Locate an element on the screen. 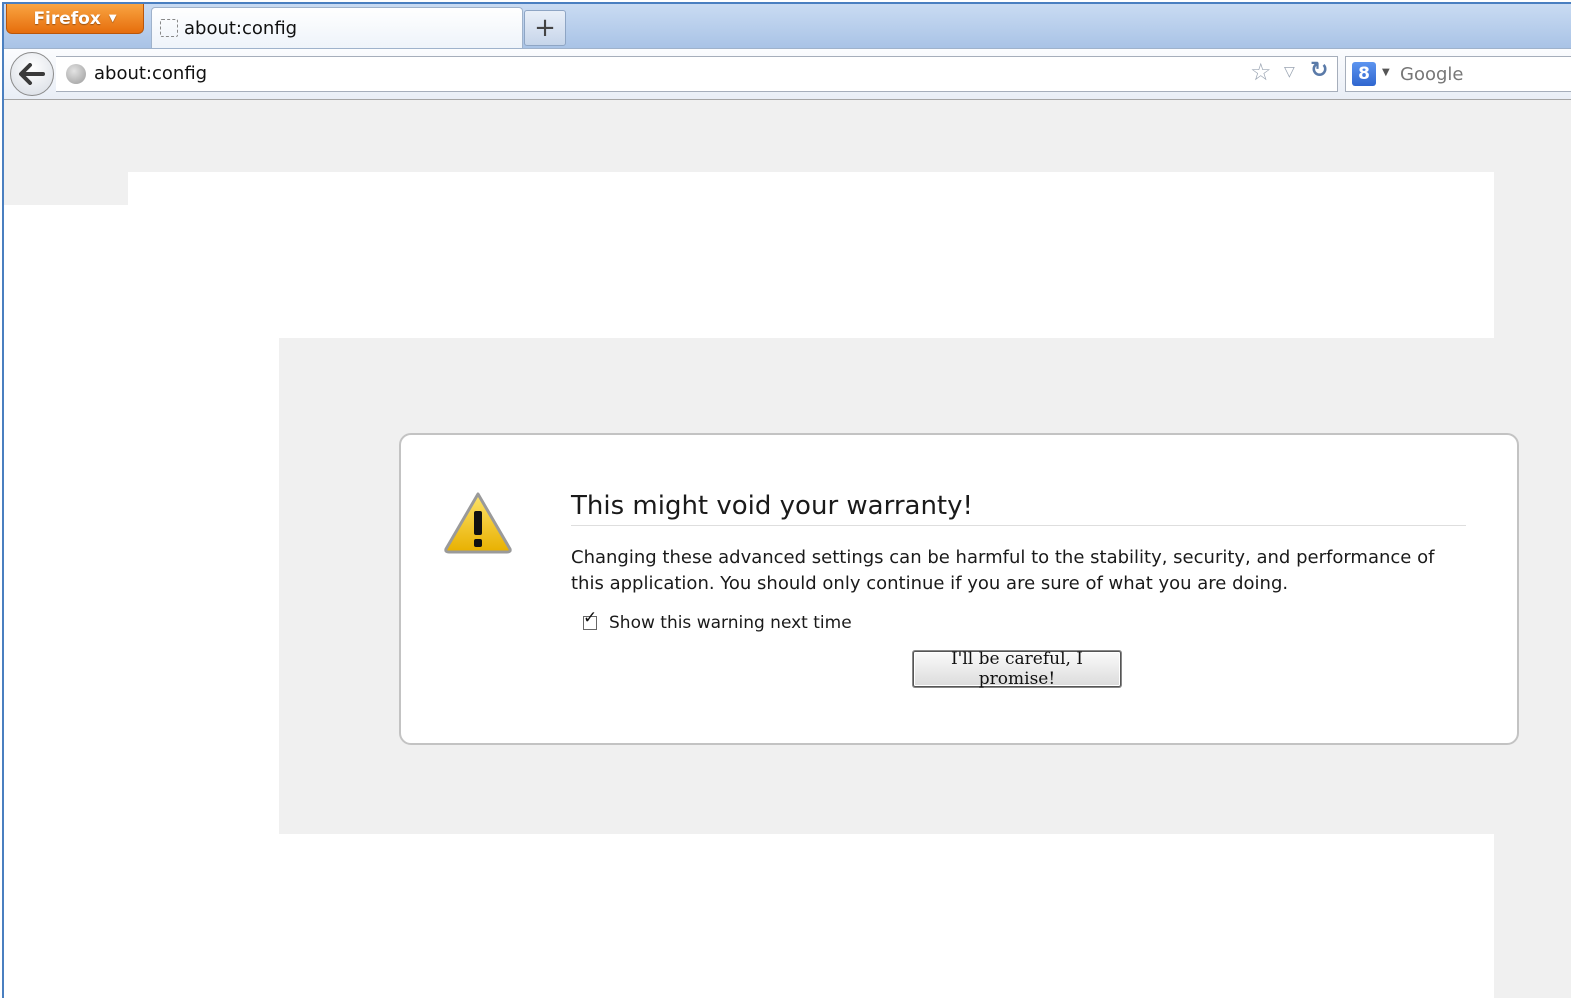 The height and width of the screenshot is (1000, 1575). back-button is located at coordinates (32, 74).